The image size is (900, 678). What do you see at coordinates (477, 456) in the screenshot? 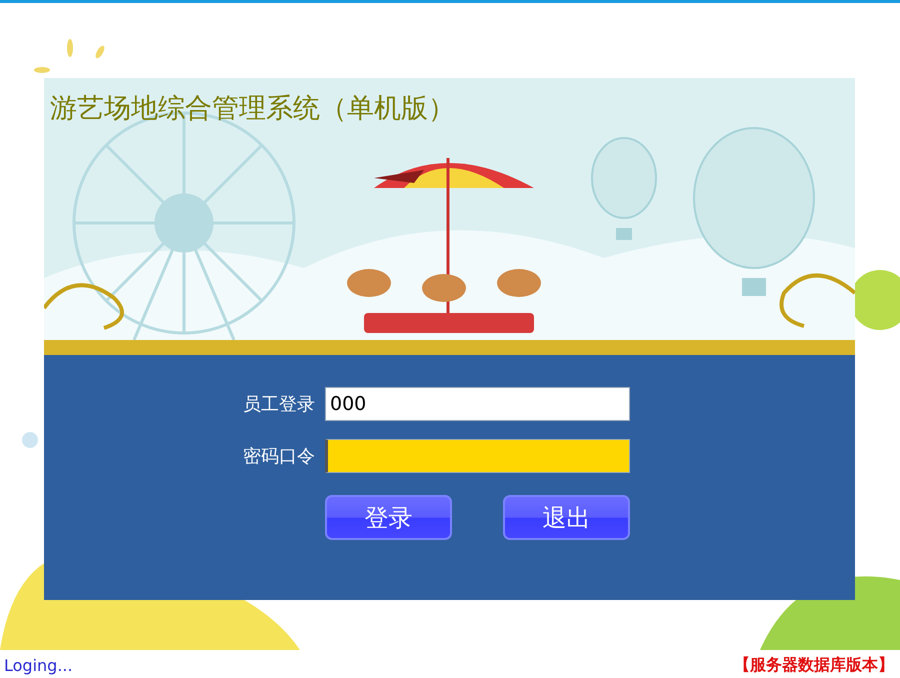
I see `input-field` at bounding box center [477, 456].